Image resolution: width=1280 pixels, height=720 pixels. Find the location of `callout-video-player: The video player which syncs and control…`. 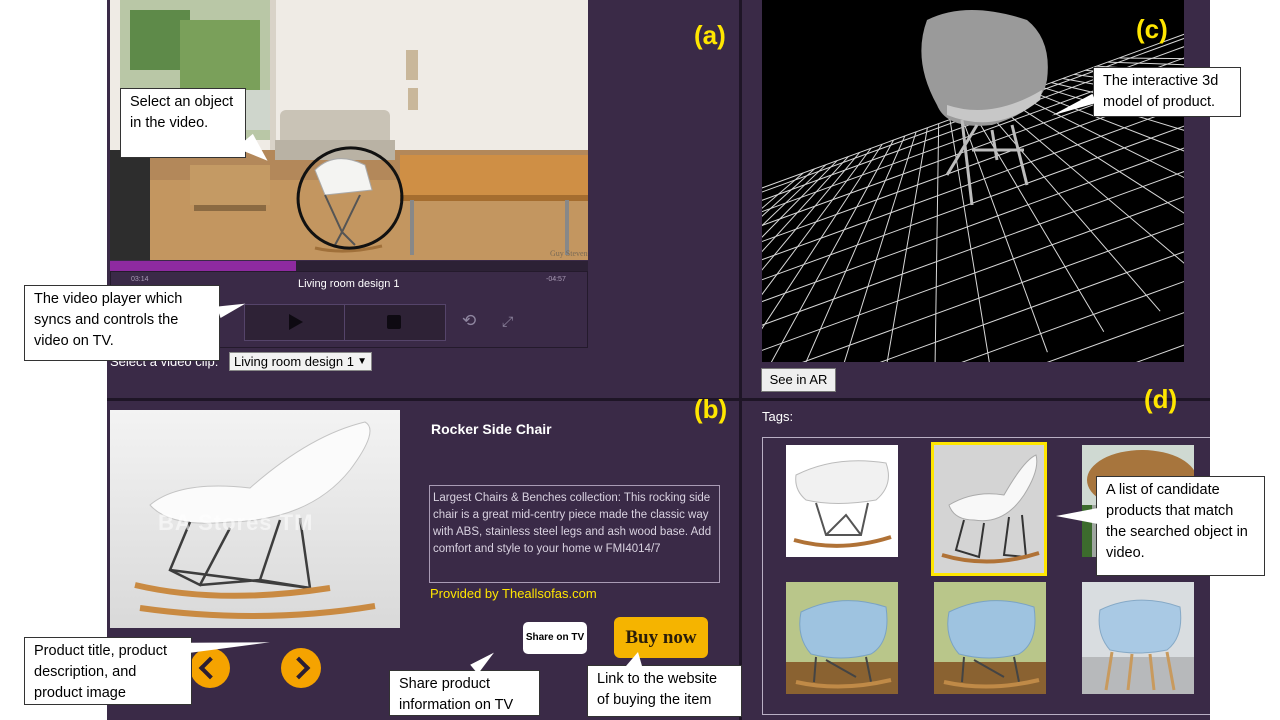

callout-video-player: The video player which syncs and control… is located at coordinates (122, 323).